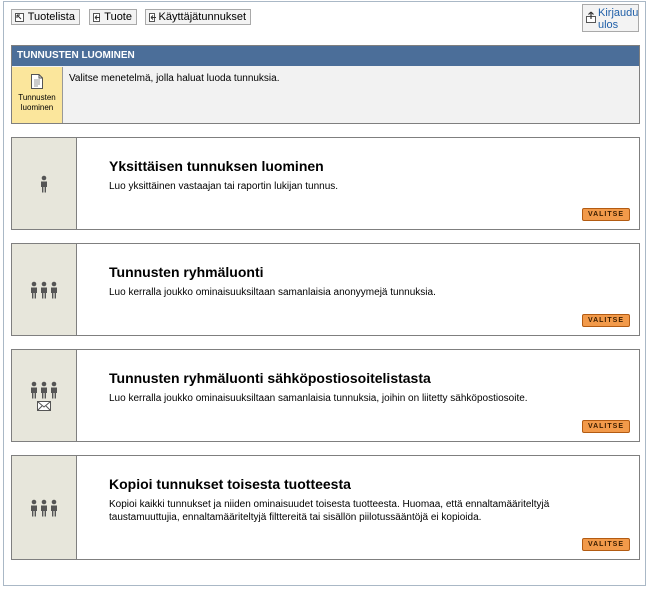 This screenshot has width=650, height=589. I want to click on nav-user-ids-label: Käyttäjätunnukset, so click(202, 17).